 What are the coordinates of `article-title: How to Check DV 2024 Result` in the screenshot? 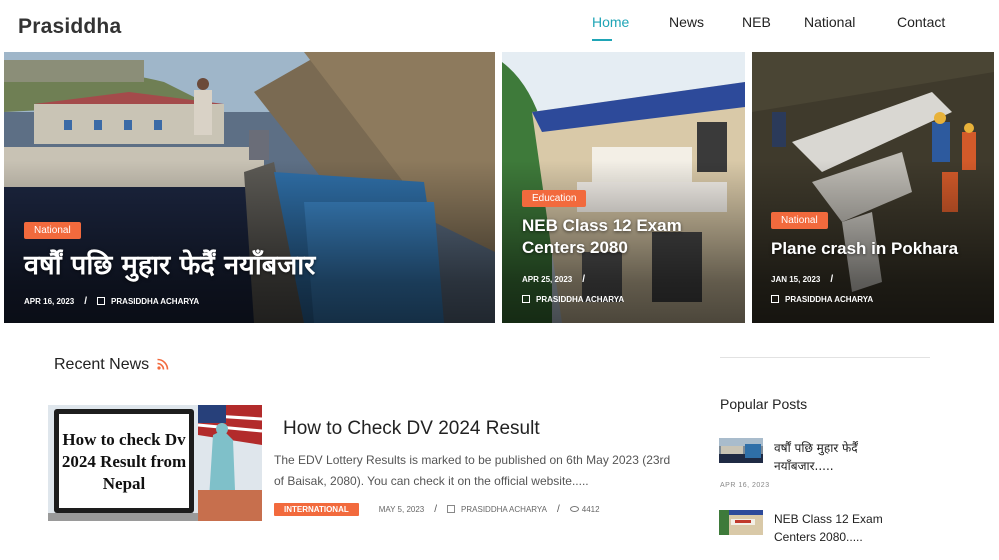 It's located at (411, 429).